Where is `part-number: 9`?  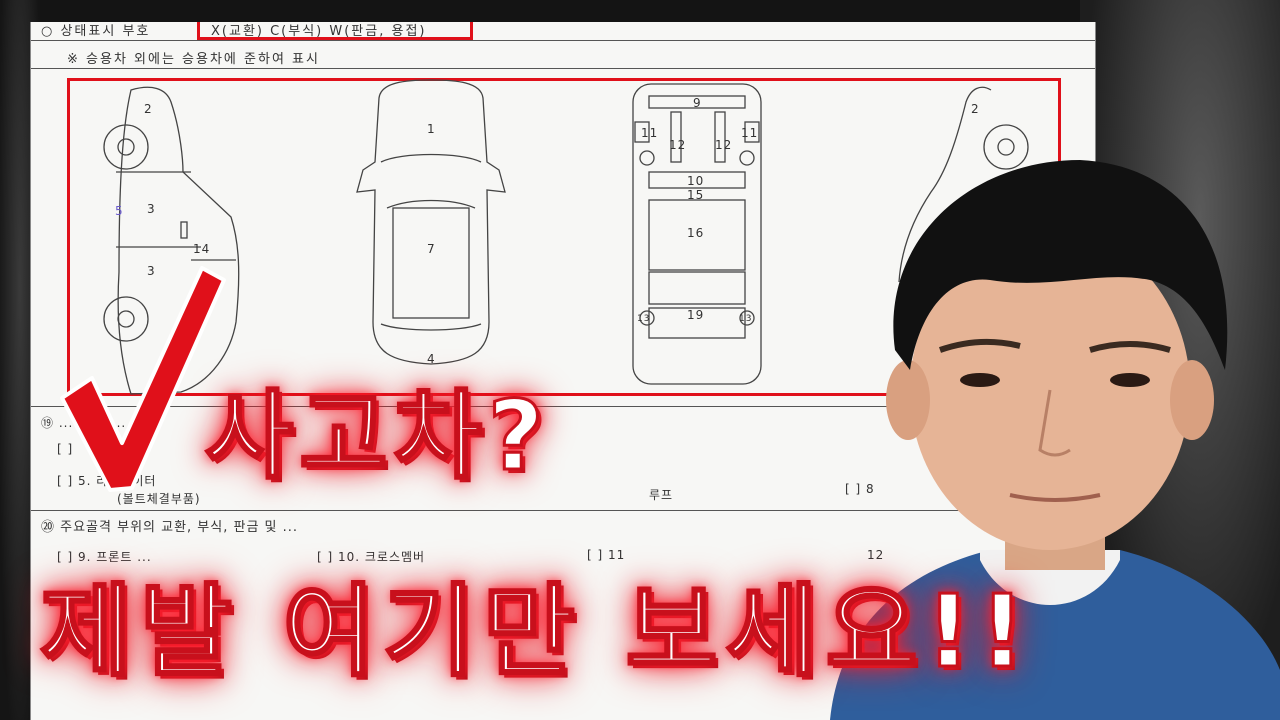
part-number: 9 is located at coordinates (697, 103).